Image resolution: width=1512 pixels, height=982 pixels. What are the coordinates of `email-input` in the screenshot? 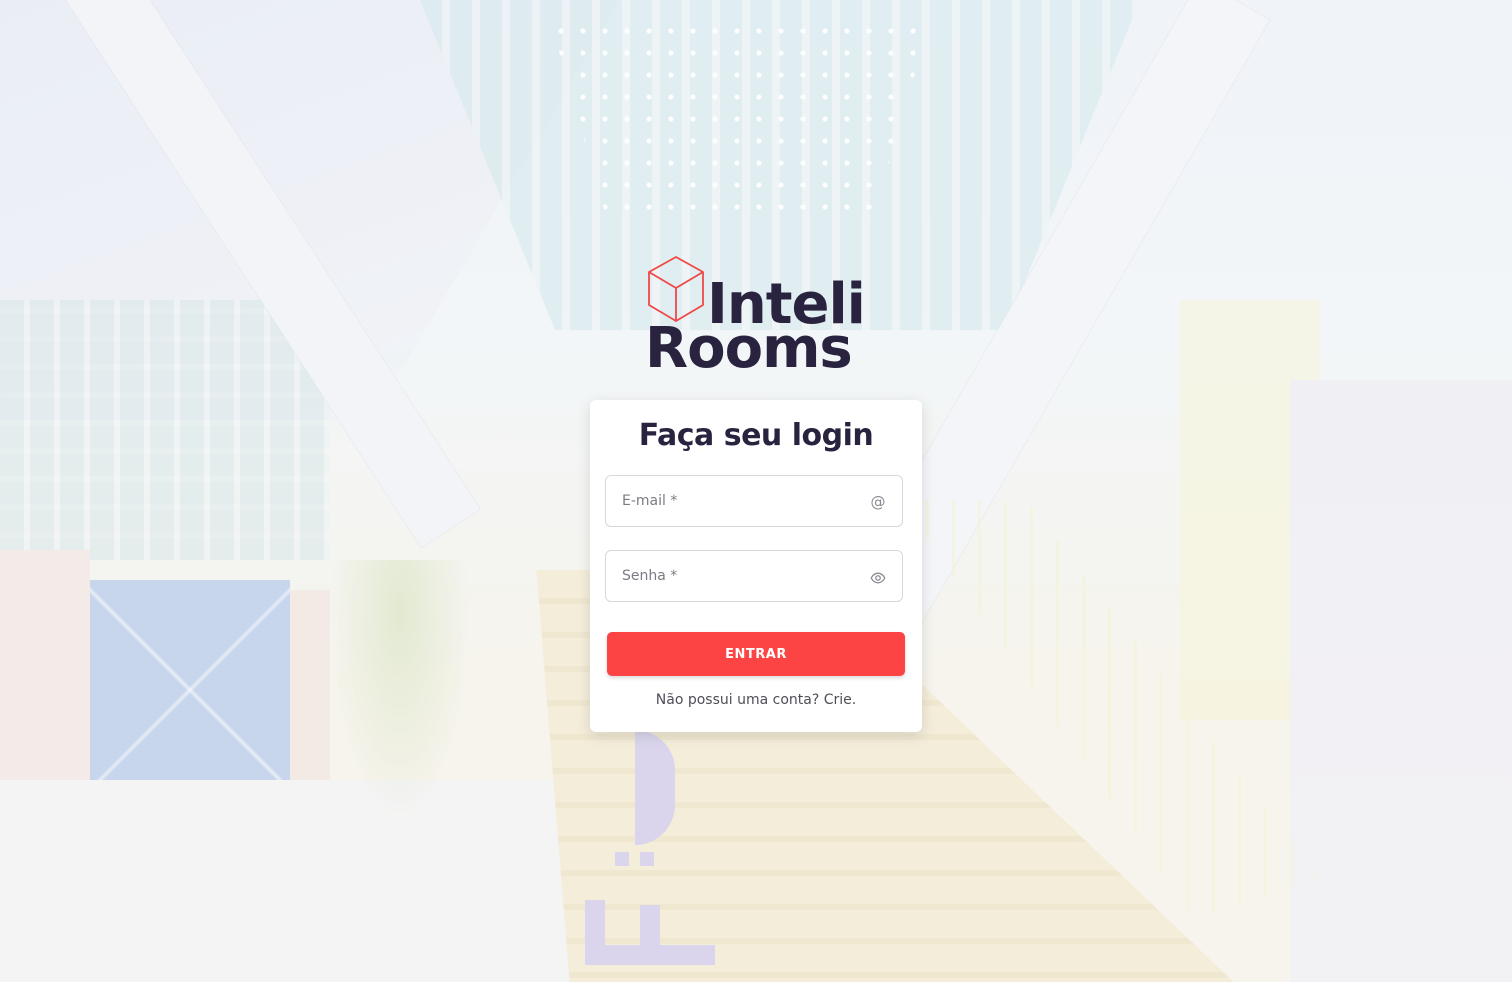 It's located at (754, 501).